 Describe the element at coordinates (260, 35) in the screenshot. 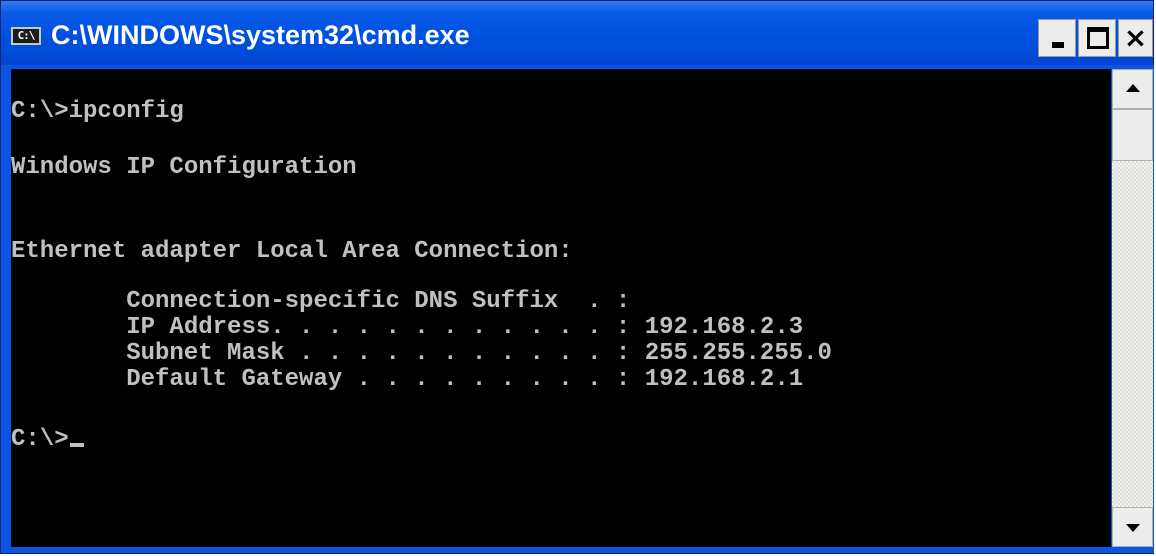

I see `window-title: C:\WINDOWS\system32\cmd.exe` at that location.